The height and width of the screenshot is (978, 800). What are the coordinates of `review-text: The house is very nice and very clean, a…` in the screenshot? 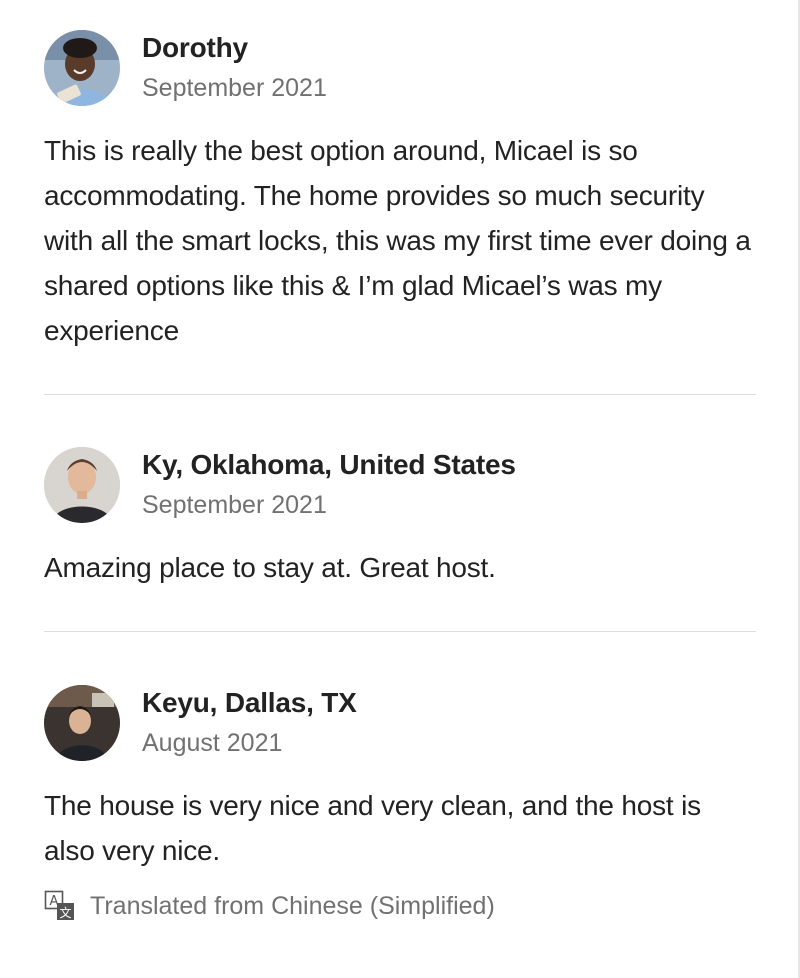 It's located at (372, 828).